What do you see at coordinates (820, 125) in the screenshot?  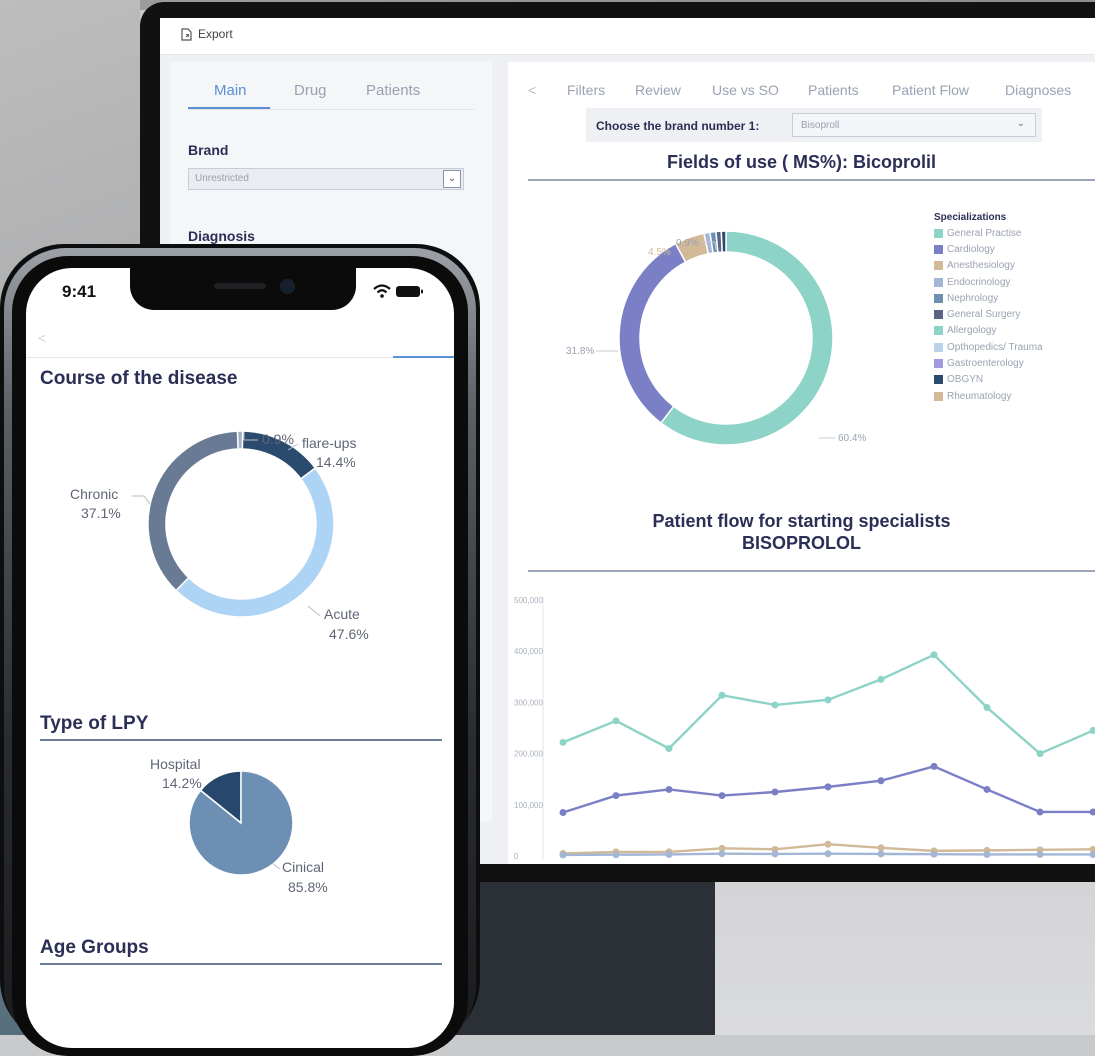 I see `brand-chooser-value: Bisoproll` at bounding box center [820, 125].